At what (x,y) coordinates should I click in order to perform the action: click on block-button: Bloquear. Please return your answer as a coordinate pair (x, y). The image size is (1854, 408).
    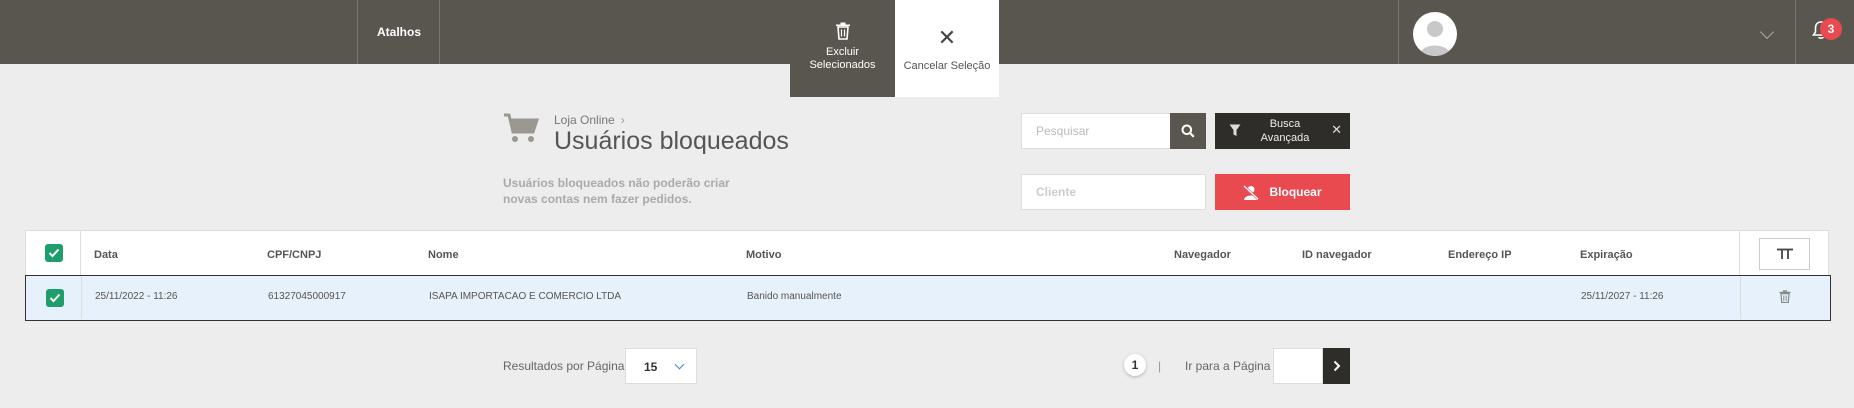
    Looking at the image, I should click on (1282, 192).